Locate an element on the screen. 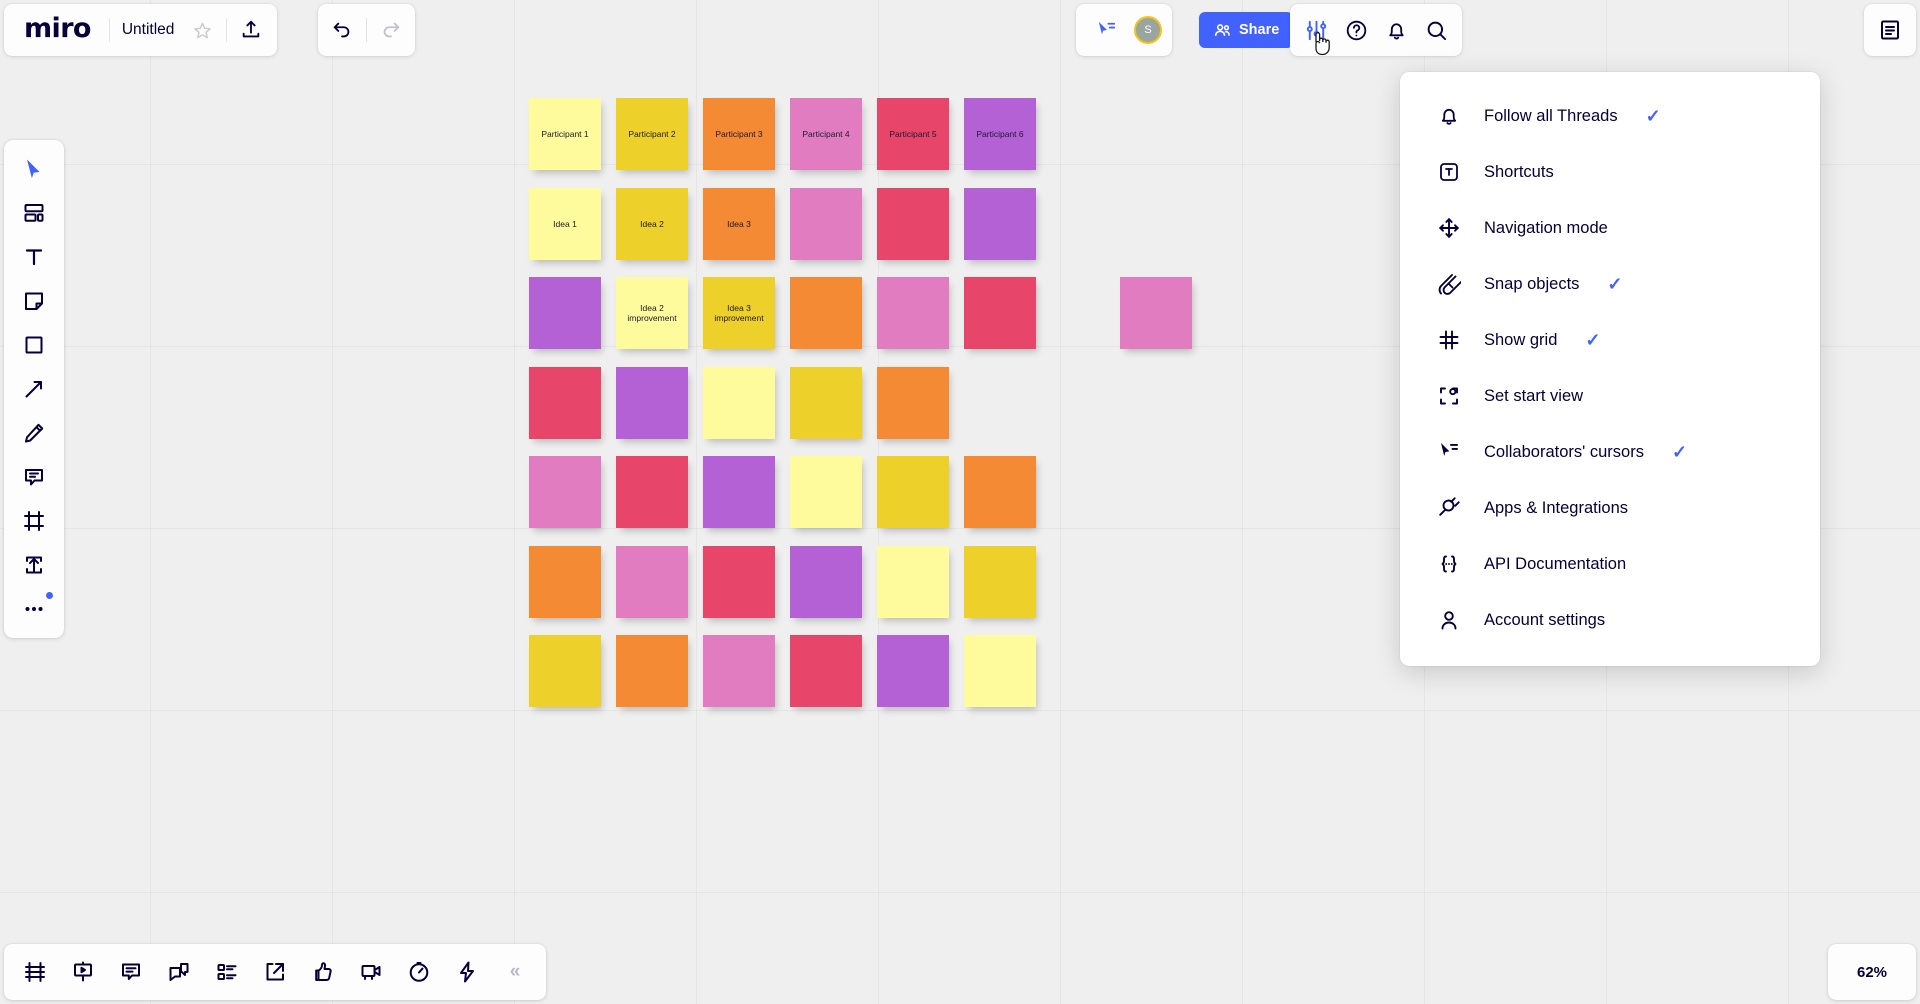  frames-panel-button is located at coordinates (35, 972).